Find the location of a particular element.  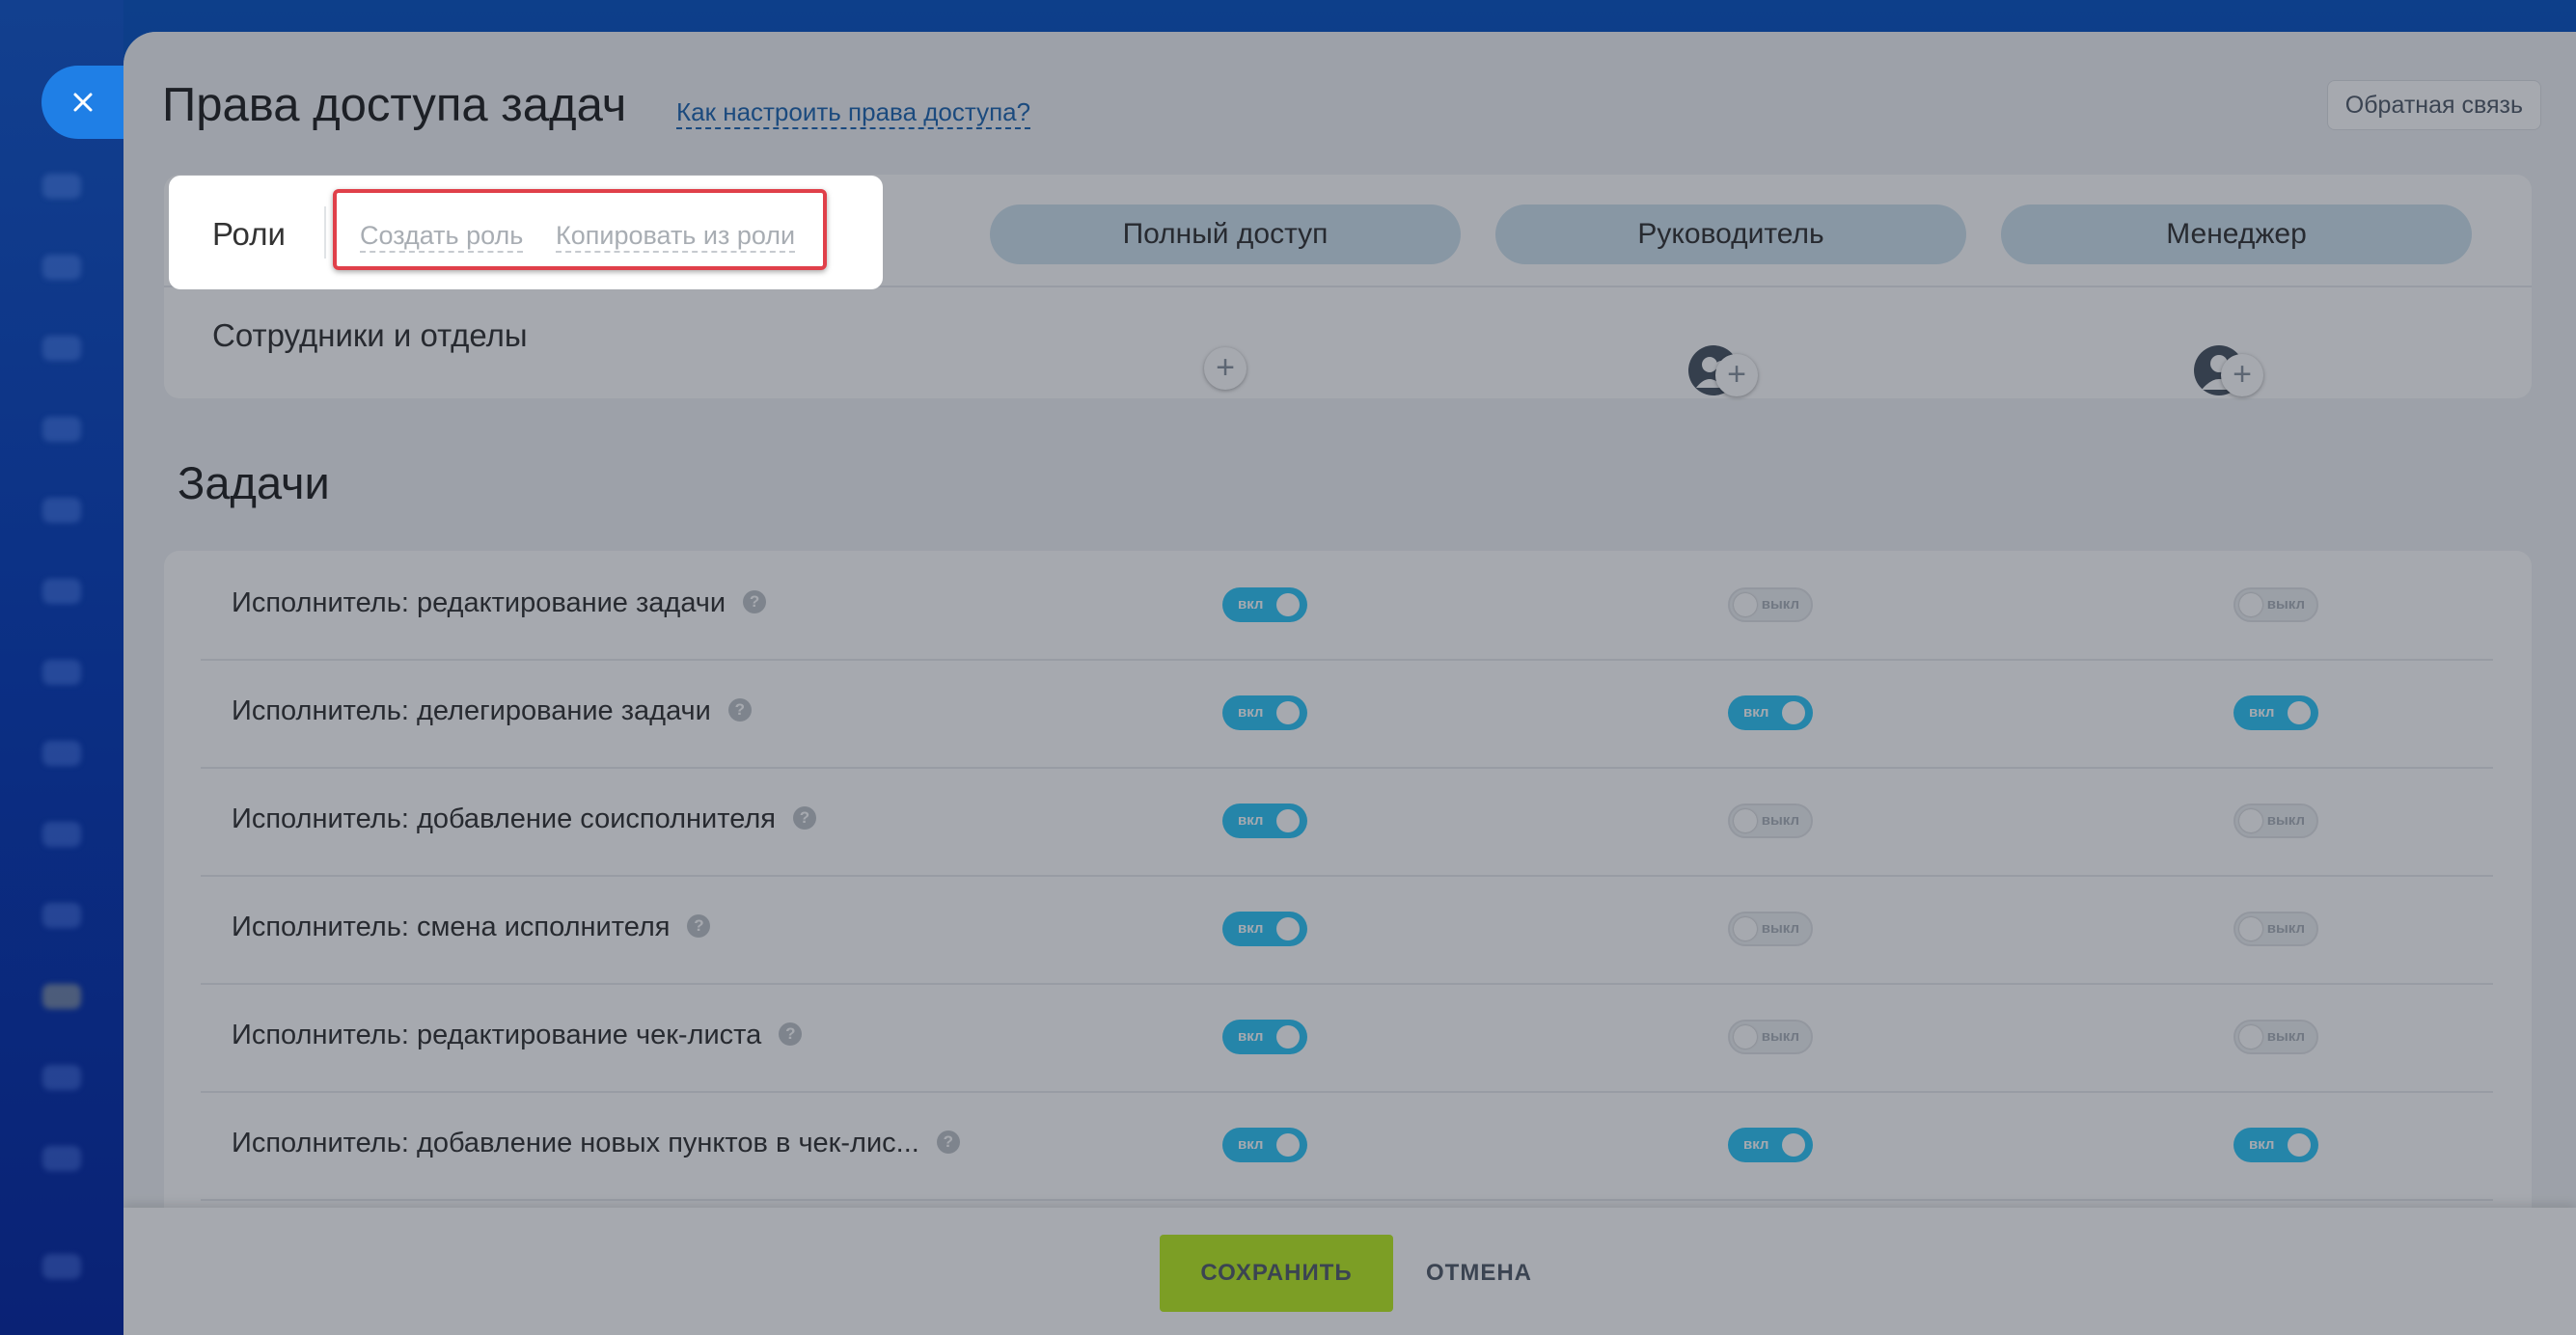

divider is located at coordinates (325, 232).